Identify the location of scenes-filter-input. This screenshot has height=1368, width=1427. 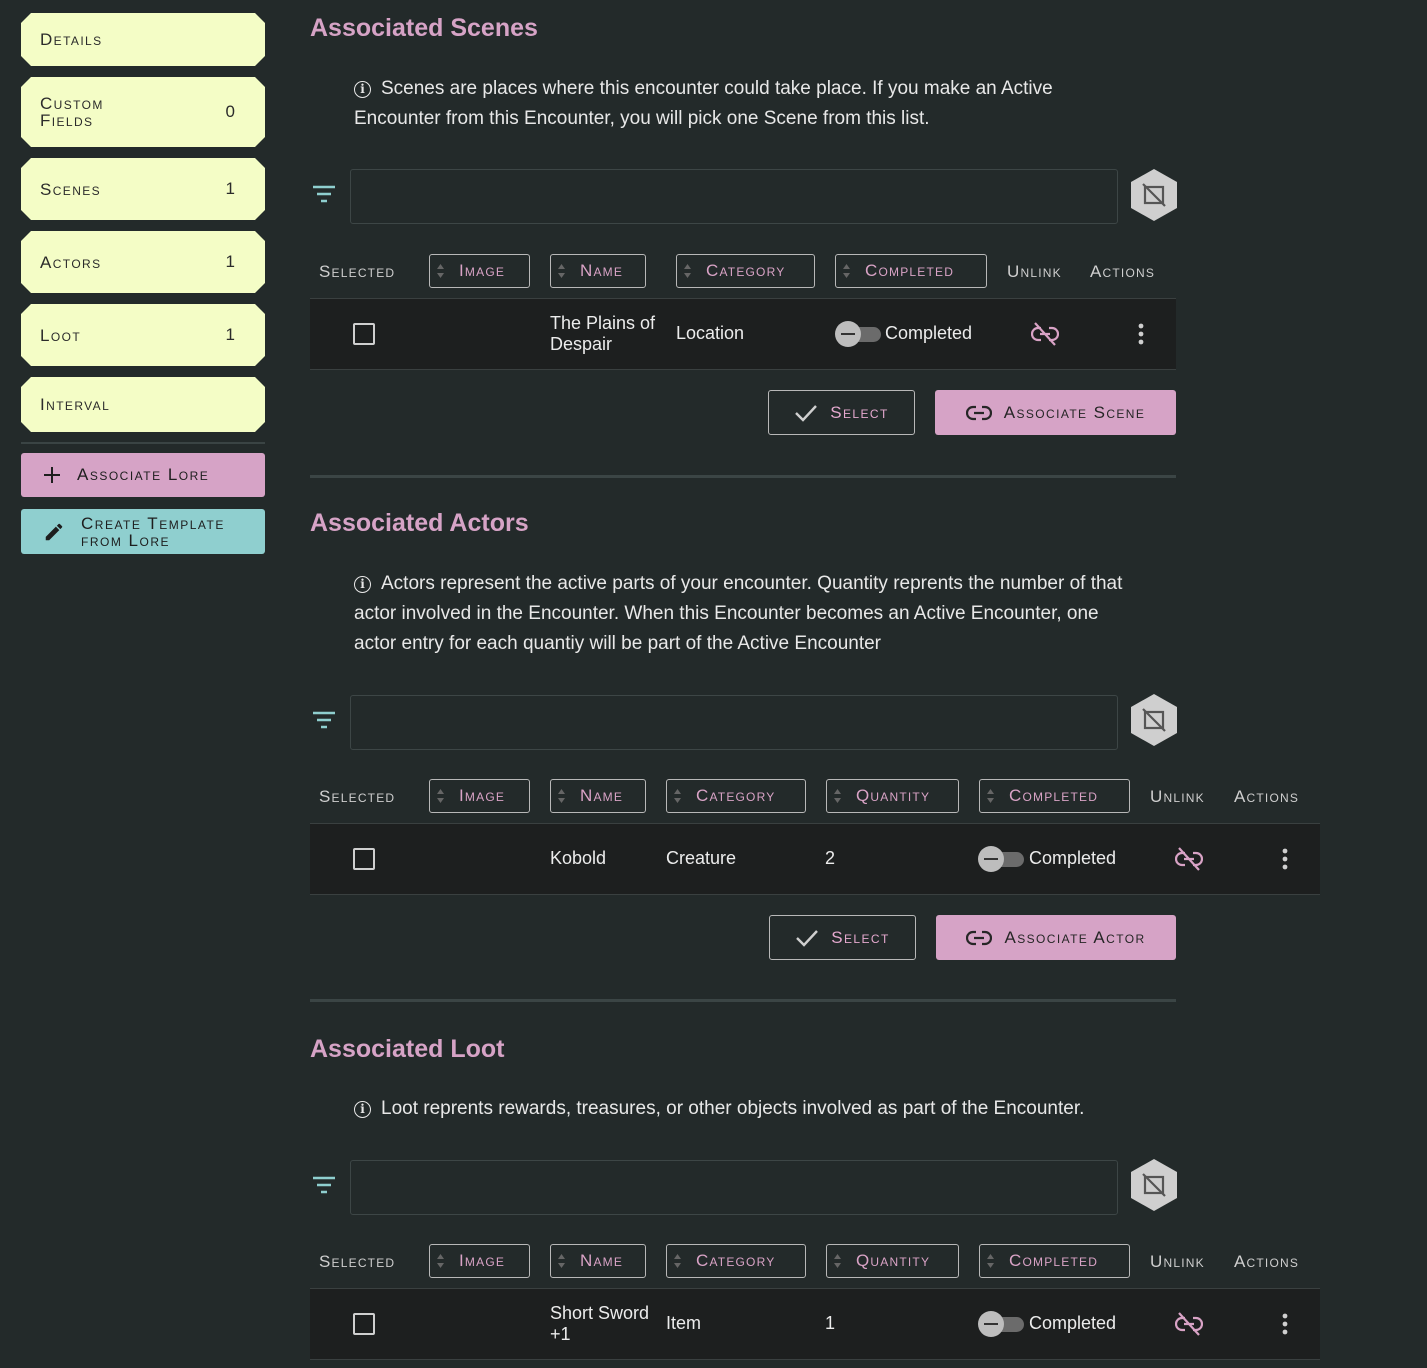
(734, 196).